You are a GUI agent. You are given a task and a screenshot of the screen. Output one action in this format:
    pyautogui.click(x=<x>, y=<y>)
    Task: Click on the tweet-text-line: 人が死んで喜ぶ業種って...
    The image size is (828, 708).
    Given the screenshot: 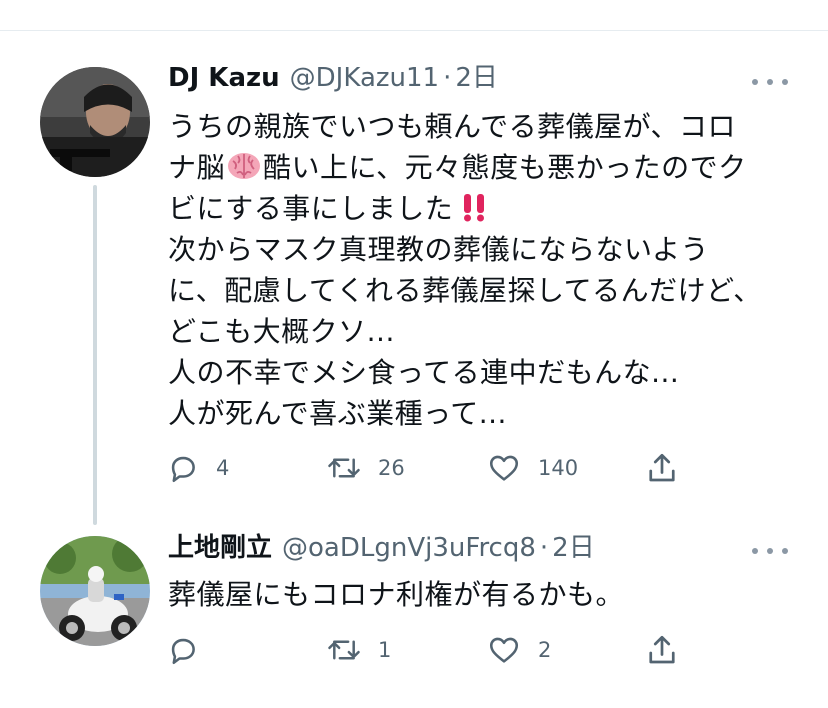 What is the action you would take?
    pyautogui.click(x=337, y=413)
    